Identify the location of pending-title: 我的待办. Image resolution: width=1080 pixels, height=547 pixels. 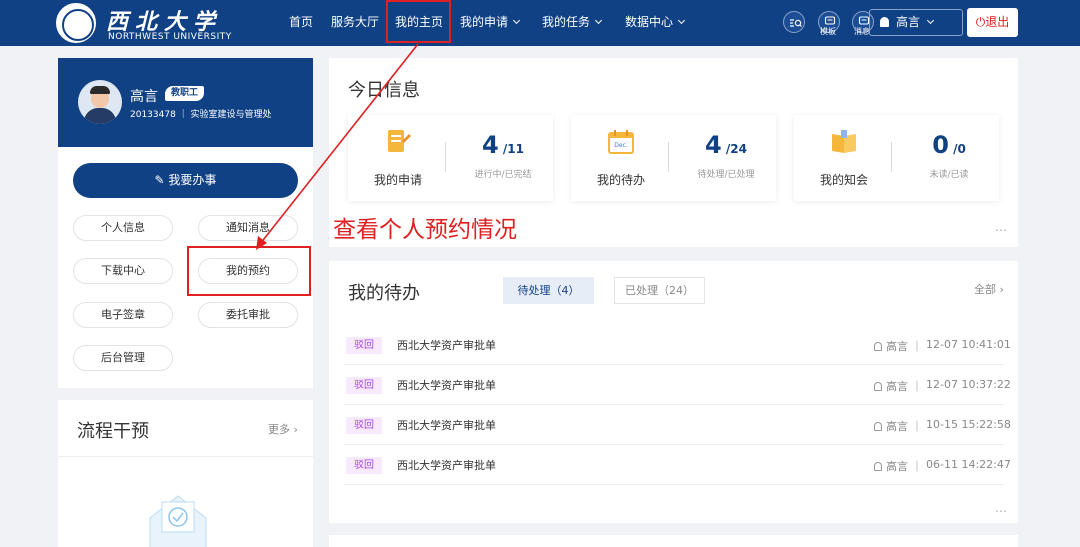
(384, 293).